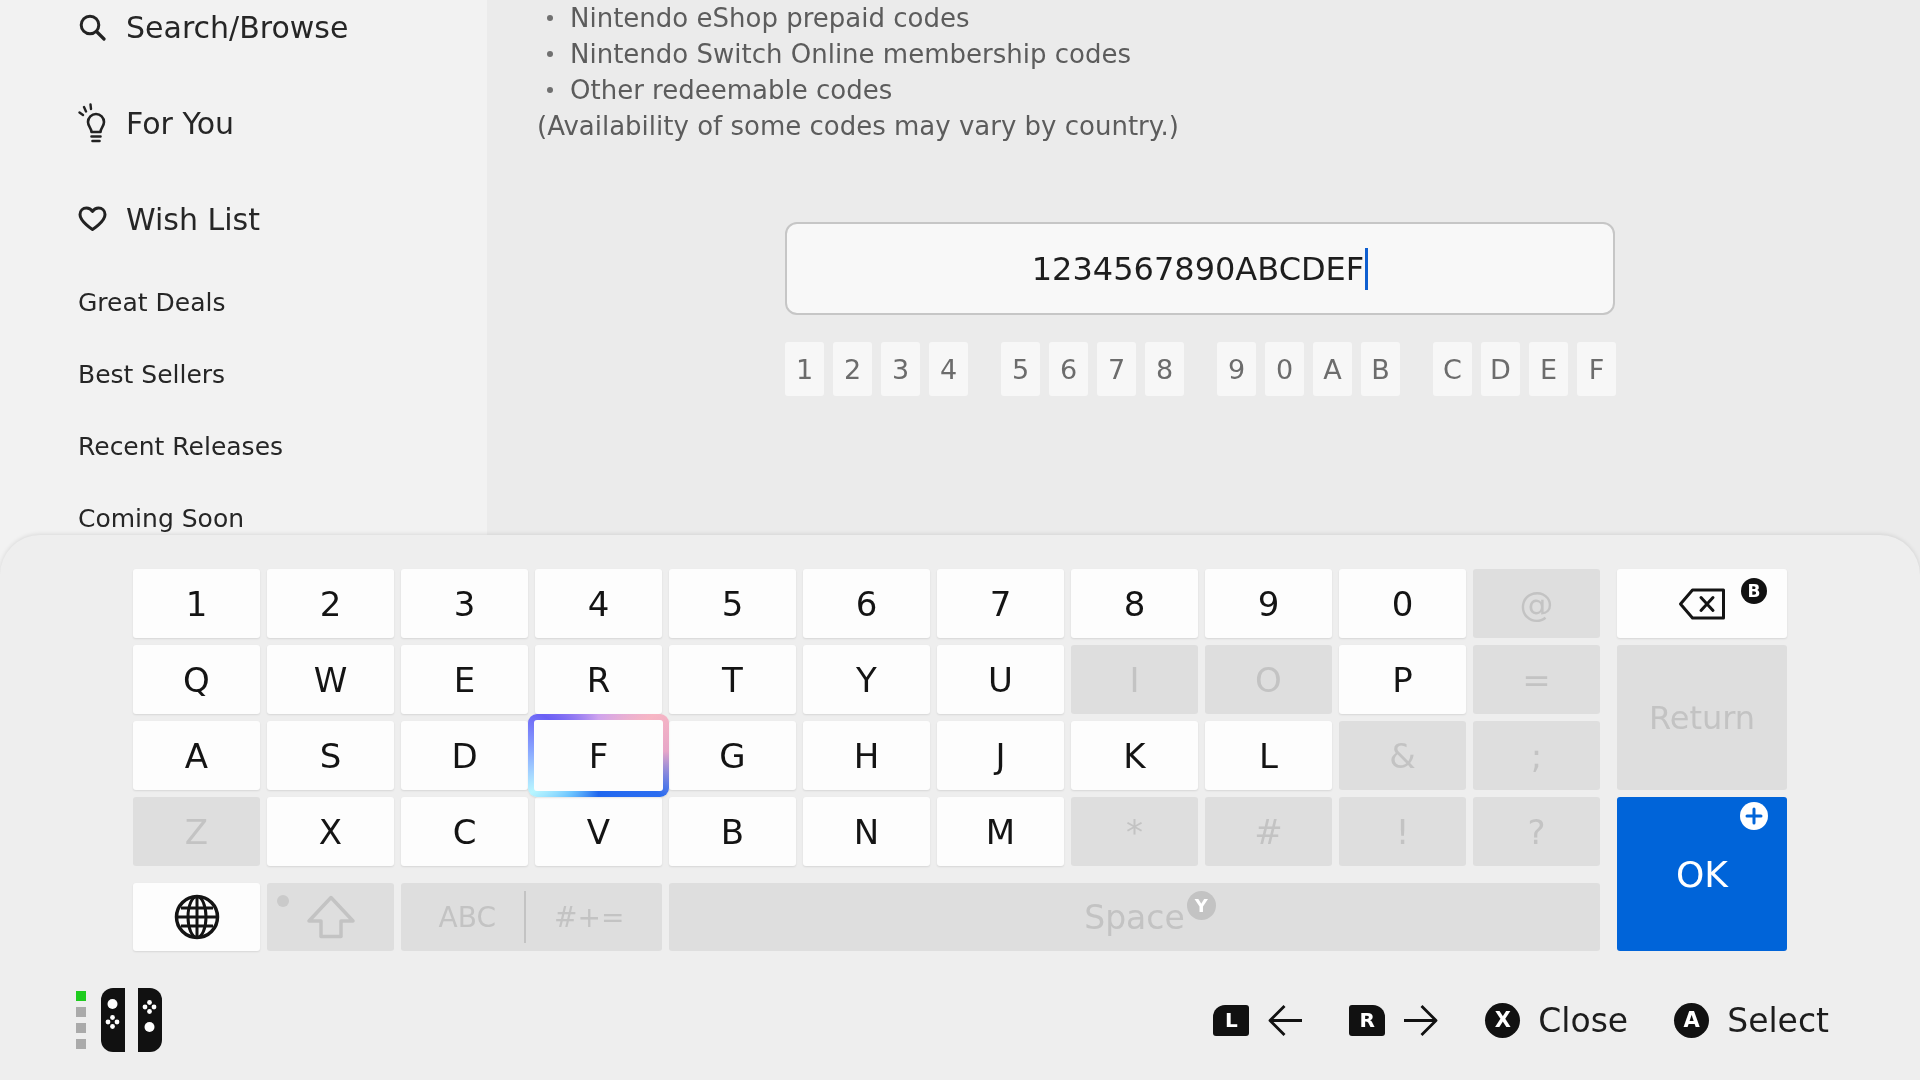 This screenshot has width=1920, height=1080. I want to click on keyboard-key: U, so click(1000, 679).